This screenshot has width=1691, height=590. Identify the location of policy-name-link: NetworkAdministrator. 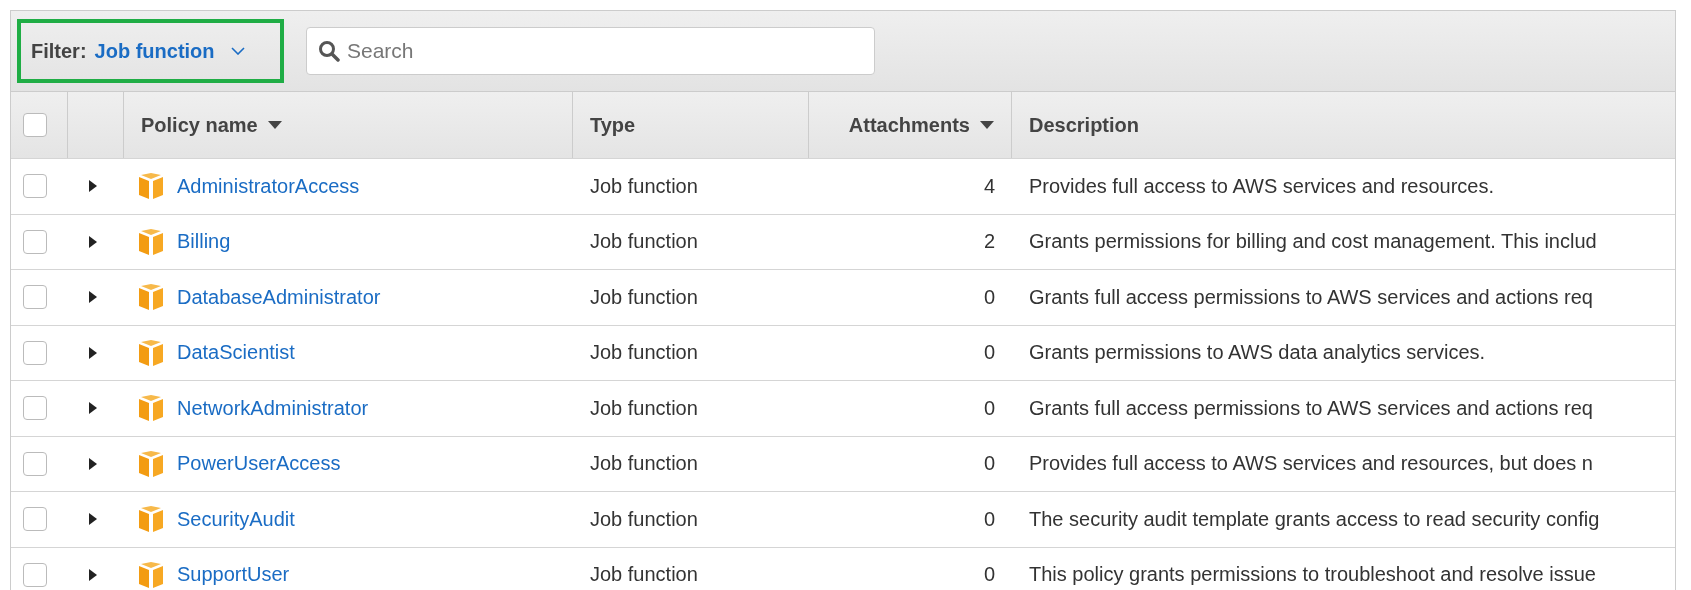
(273, 408).